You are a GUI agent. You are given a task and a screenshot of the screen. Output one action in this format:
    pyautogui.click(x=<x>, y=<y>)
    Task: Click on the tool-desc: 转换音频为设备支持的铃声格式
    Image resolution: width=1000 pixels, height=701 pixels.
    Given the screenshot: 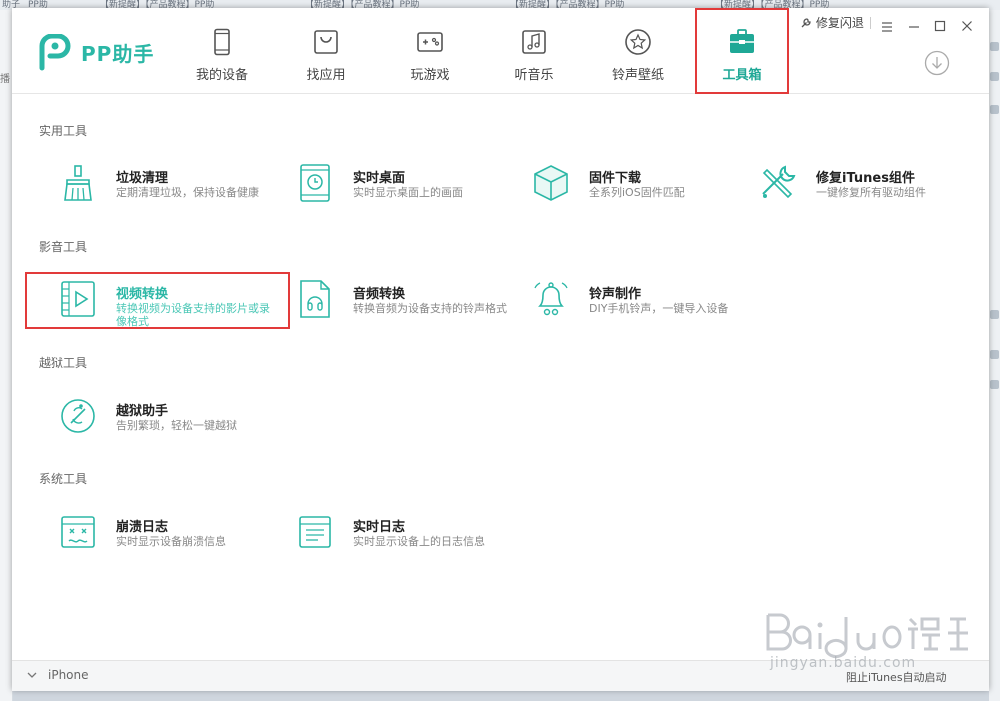 What is the action you would take?
    pyautogui.click(x=430, y=308)
    